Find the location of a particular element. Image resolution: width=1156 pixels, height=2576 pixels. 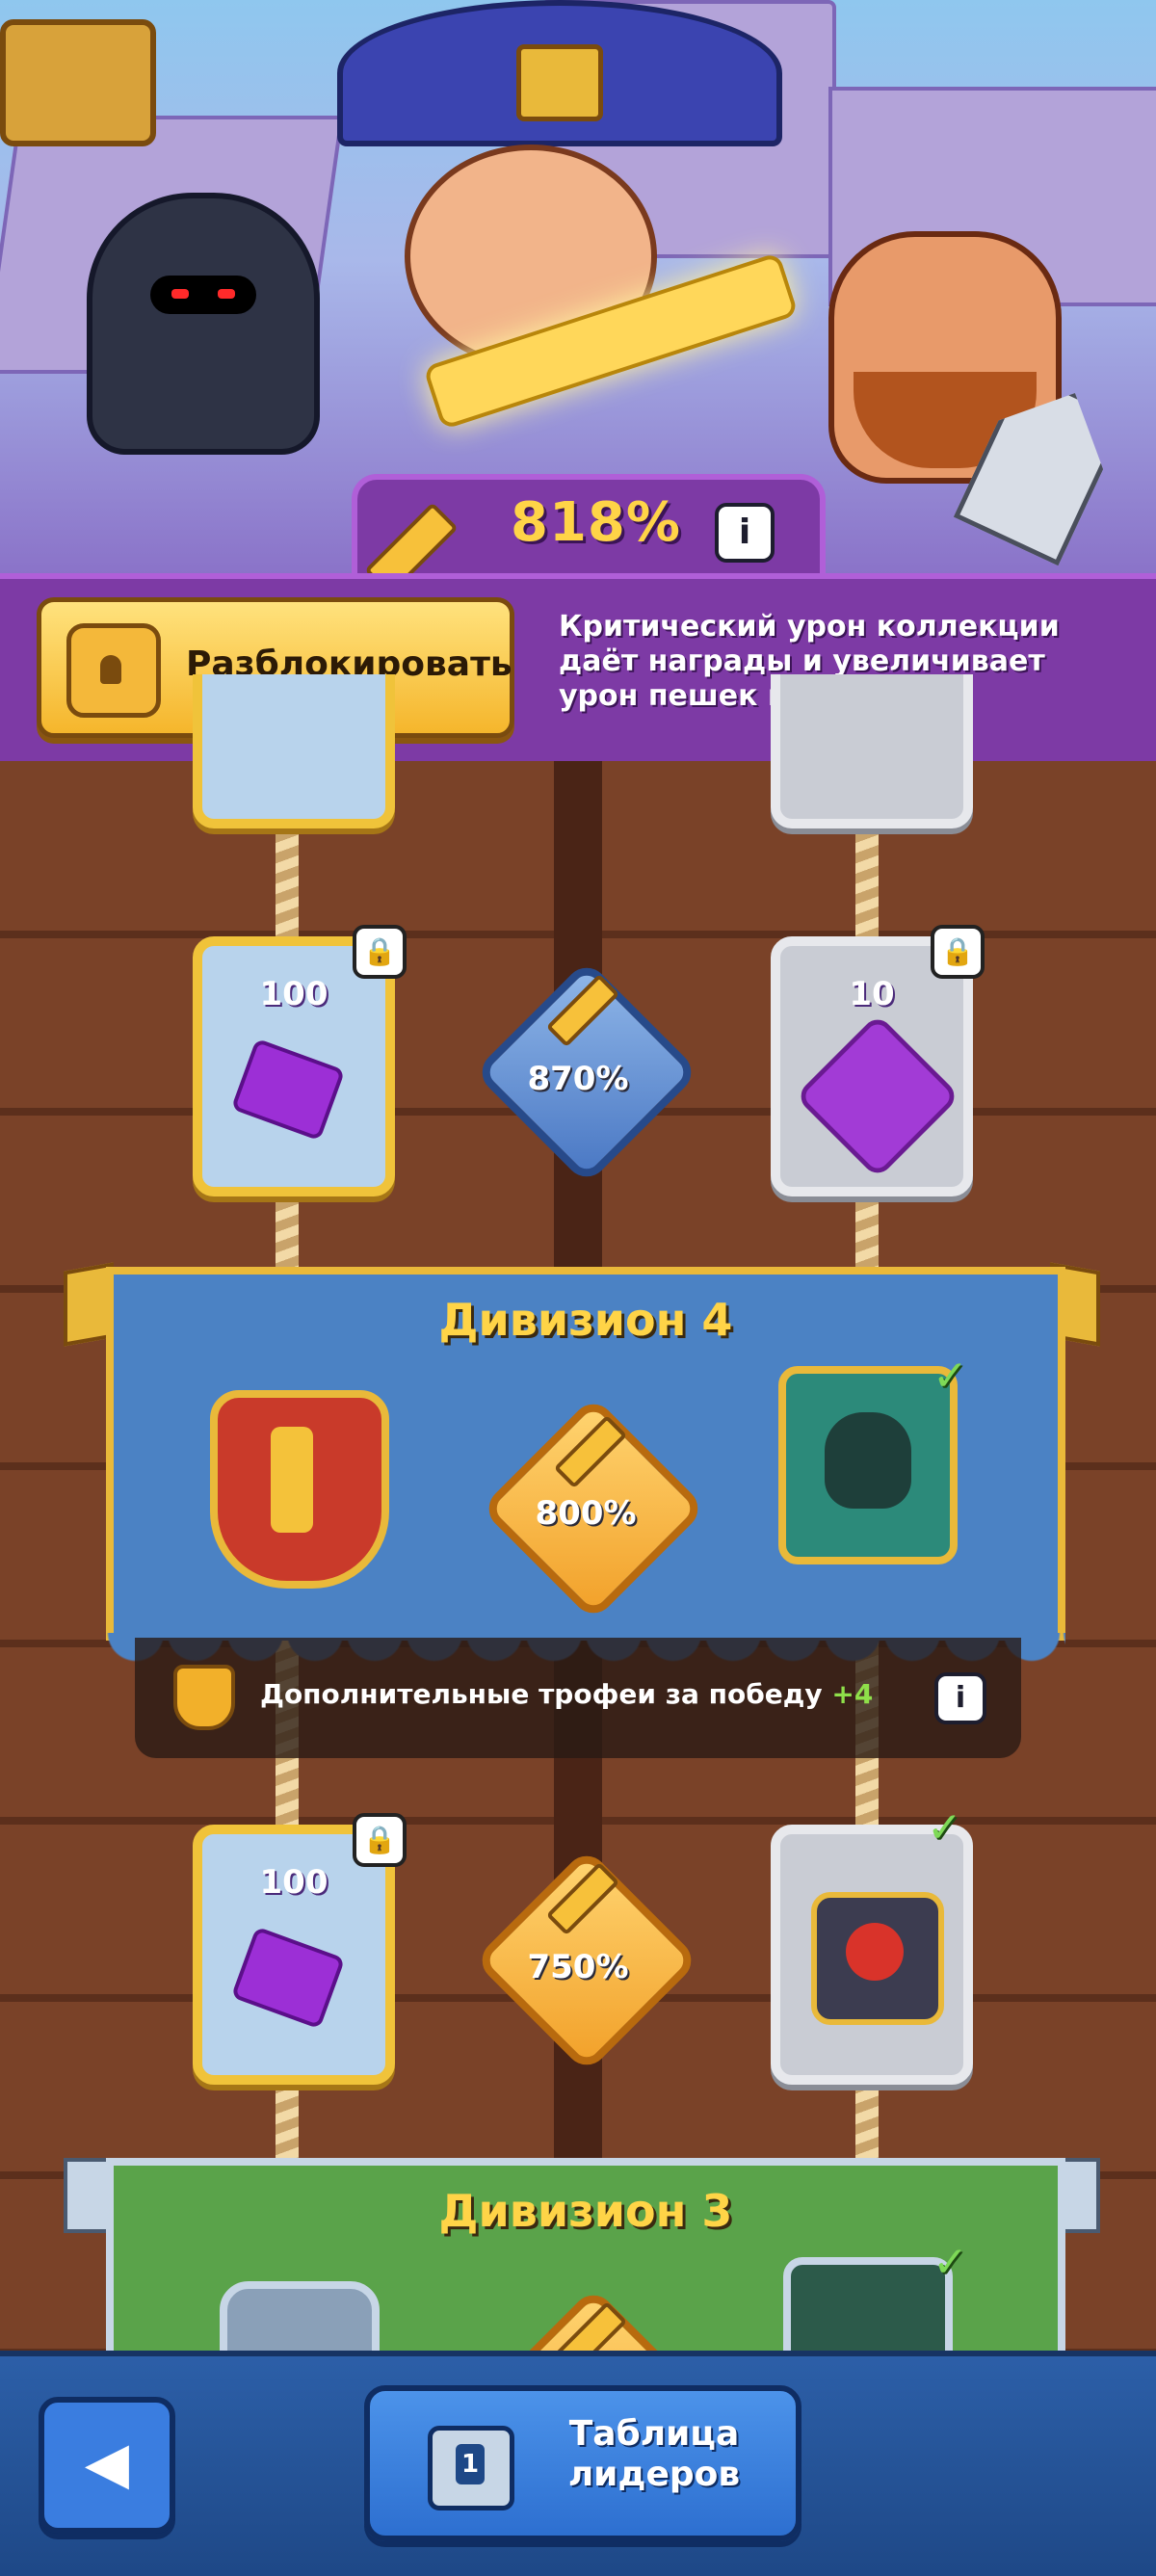

trophy-bonus-text: Дополнительные трофеи за победу +4 is located at coordinates (567, 1694).